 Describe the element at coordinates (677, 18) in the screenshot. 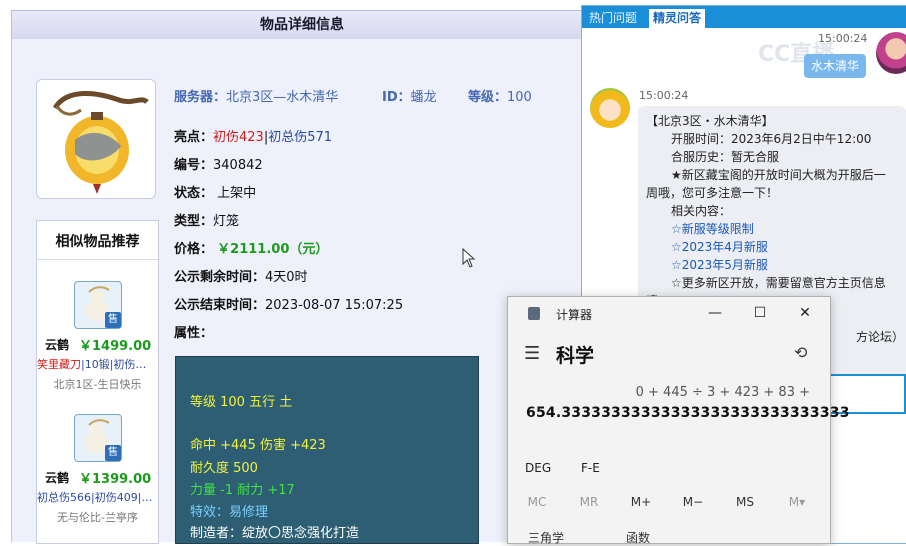

I see `tab-sprite-qa: 精灵问答` at that location.